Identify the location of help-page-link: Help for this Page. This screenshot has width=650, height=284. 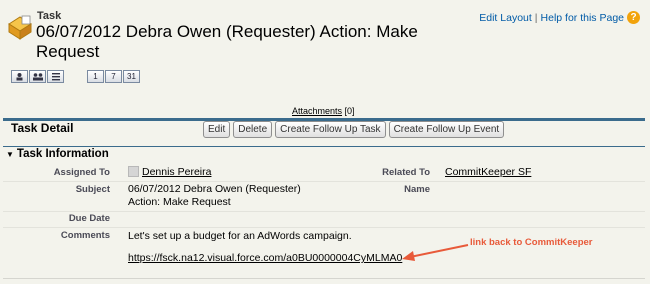
(582, 18).